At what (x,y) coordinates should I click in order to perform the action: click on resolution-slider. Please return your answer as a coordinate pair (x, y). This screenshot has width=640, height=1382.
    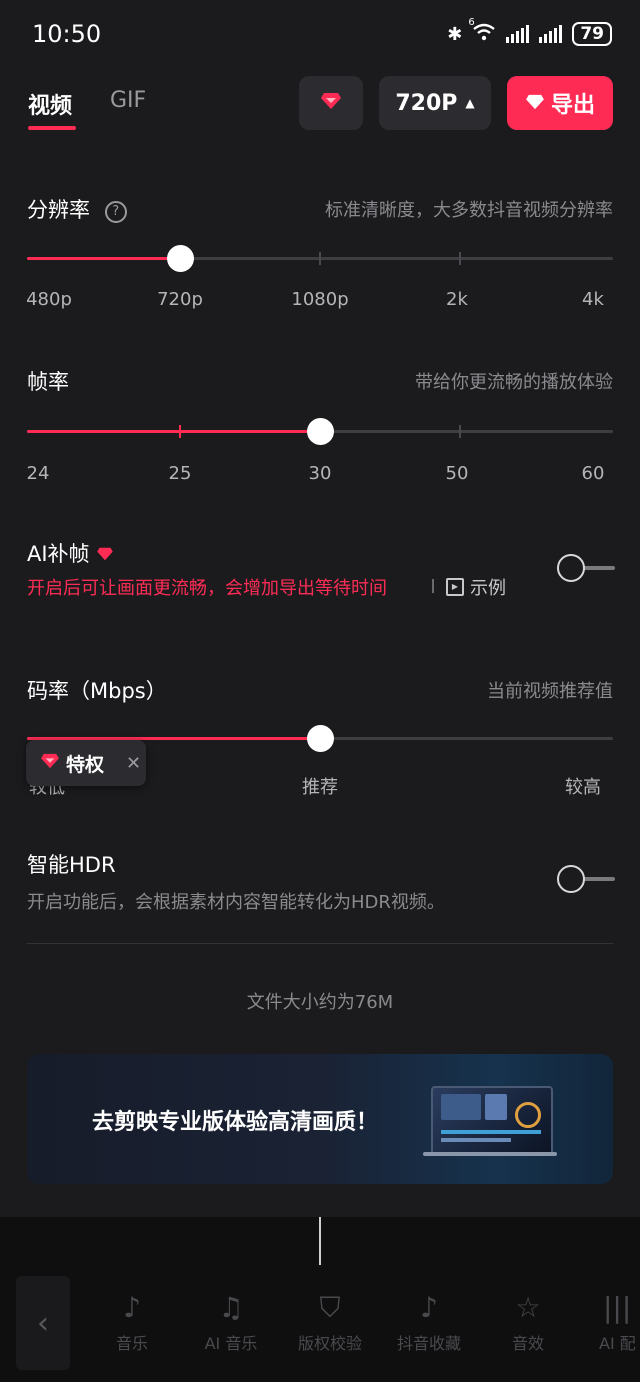
    Looking at the image, I should click on (320, 258).